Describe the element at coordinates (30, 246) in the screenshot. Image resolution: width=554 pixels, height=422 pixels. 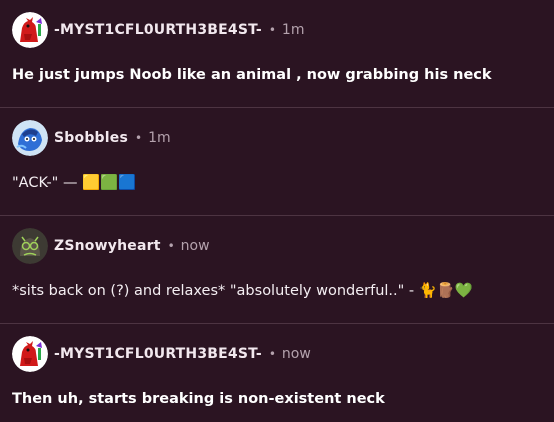
I see `dark-character-avatar-icon` at that location.